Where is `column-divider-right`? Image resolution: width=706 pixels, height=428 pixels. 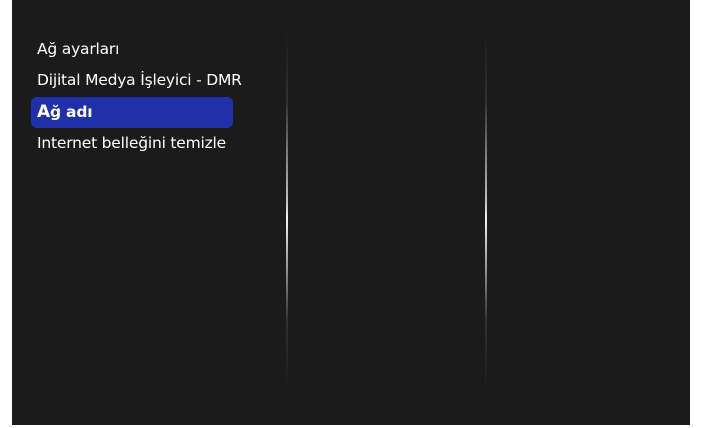 column-divider-right is located at coordinates (486, 211).